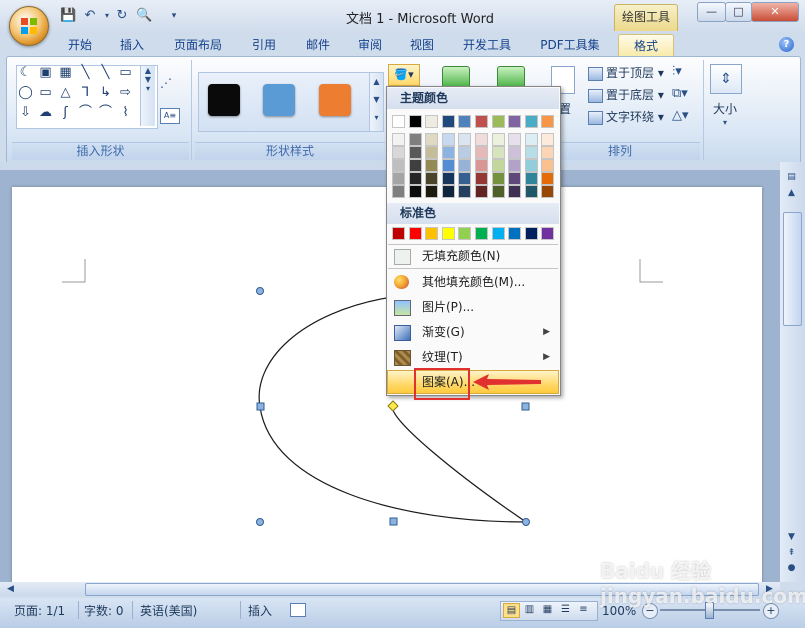 The width and height of the screenshot is (805, 628). Describe the element at coordinates (125, 73) in the screenshot. I see `shape-tool-icon: ▭` at that location.